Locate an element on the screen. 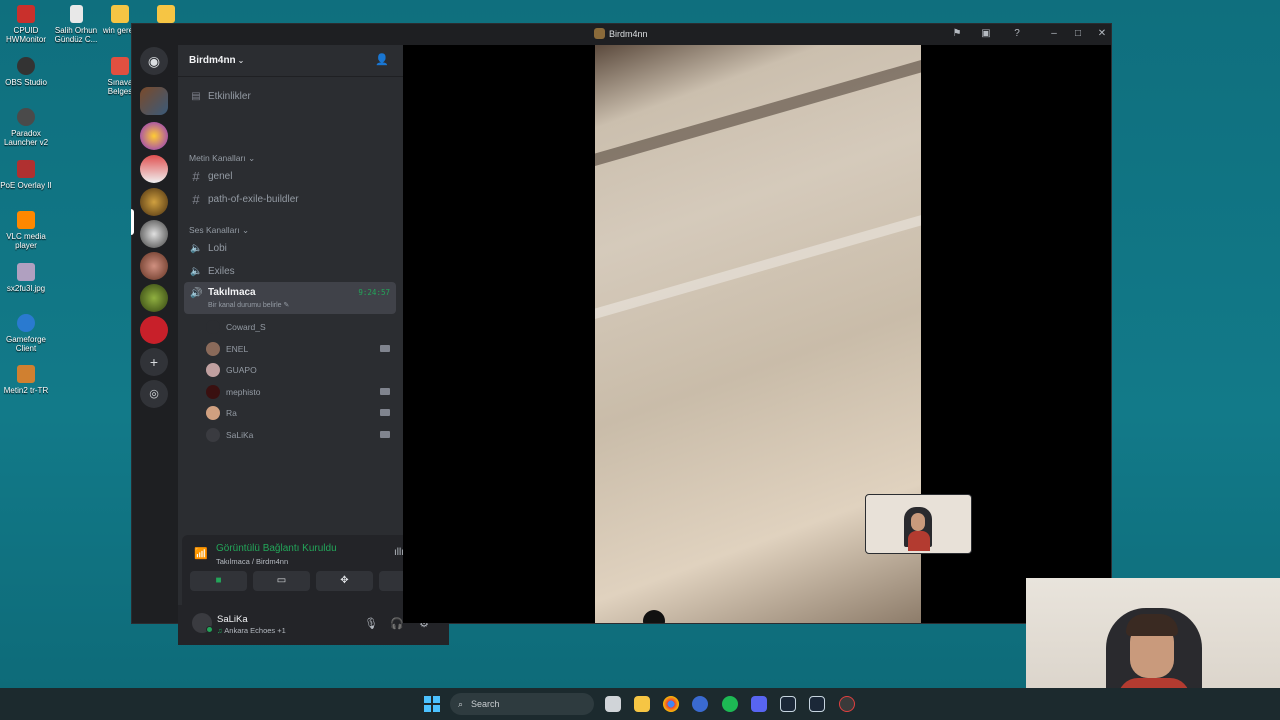 The height and width of the screenshot is (720, 1280). taskbar: ⌕ Search is located at coordinates (640, 704).